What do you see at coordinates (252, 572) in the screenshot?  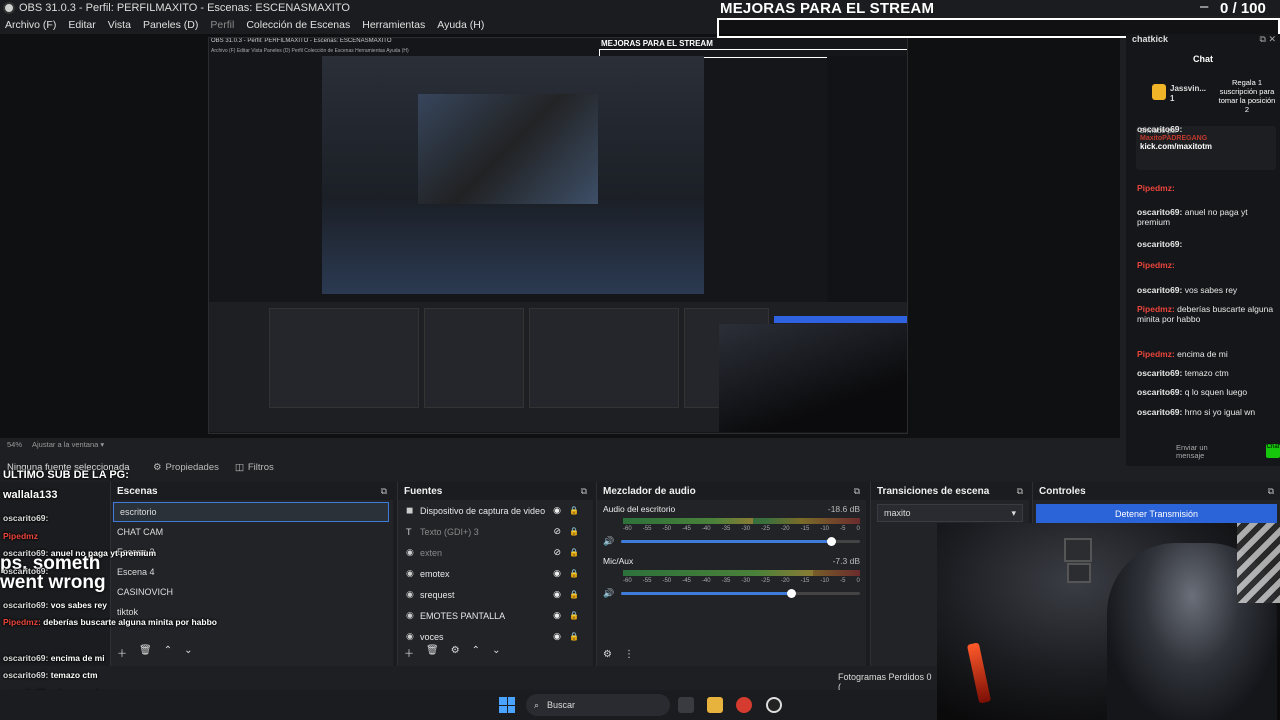 I see `scene-item: Escena 4` at bounding box center [252, 572].